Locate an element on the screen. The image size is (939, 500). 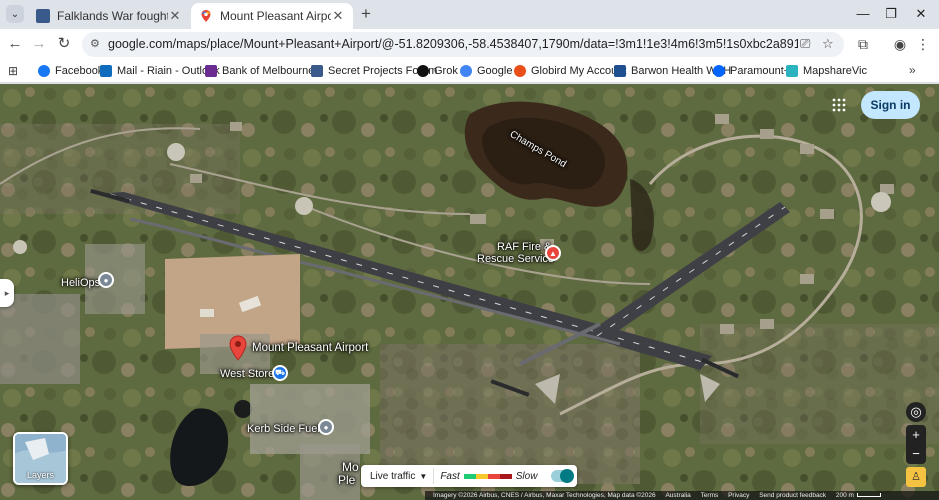
grok-icon is located at coordinates (423, 71).